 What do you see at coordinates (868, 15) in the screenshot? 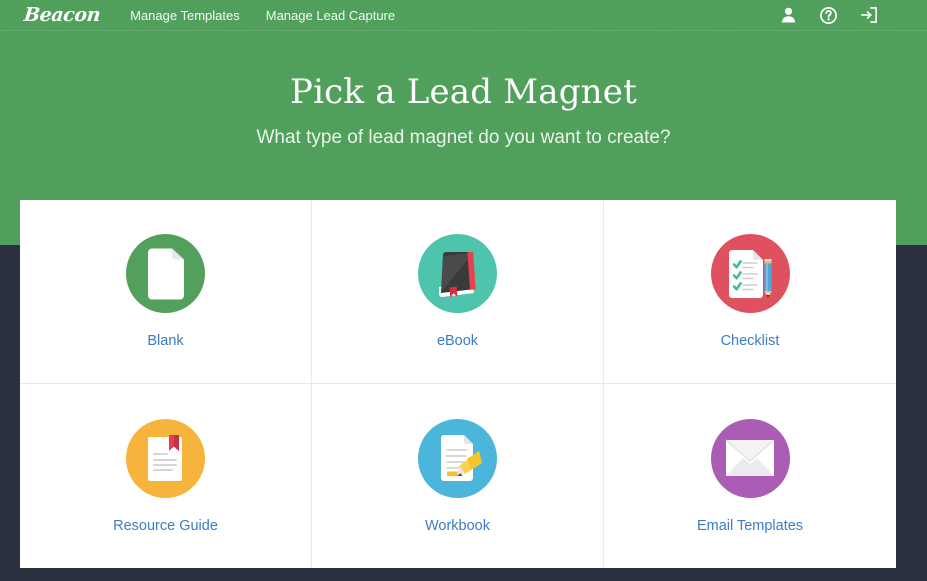
I see `logout-icon` at bounding box center [868, 15].